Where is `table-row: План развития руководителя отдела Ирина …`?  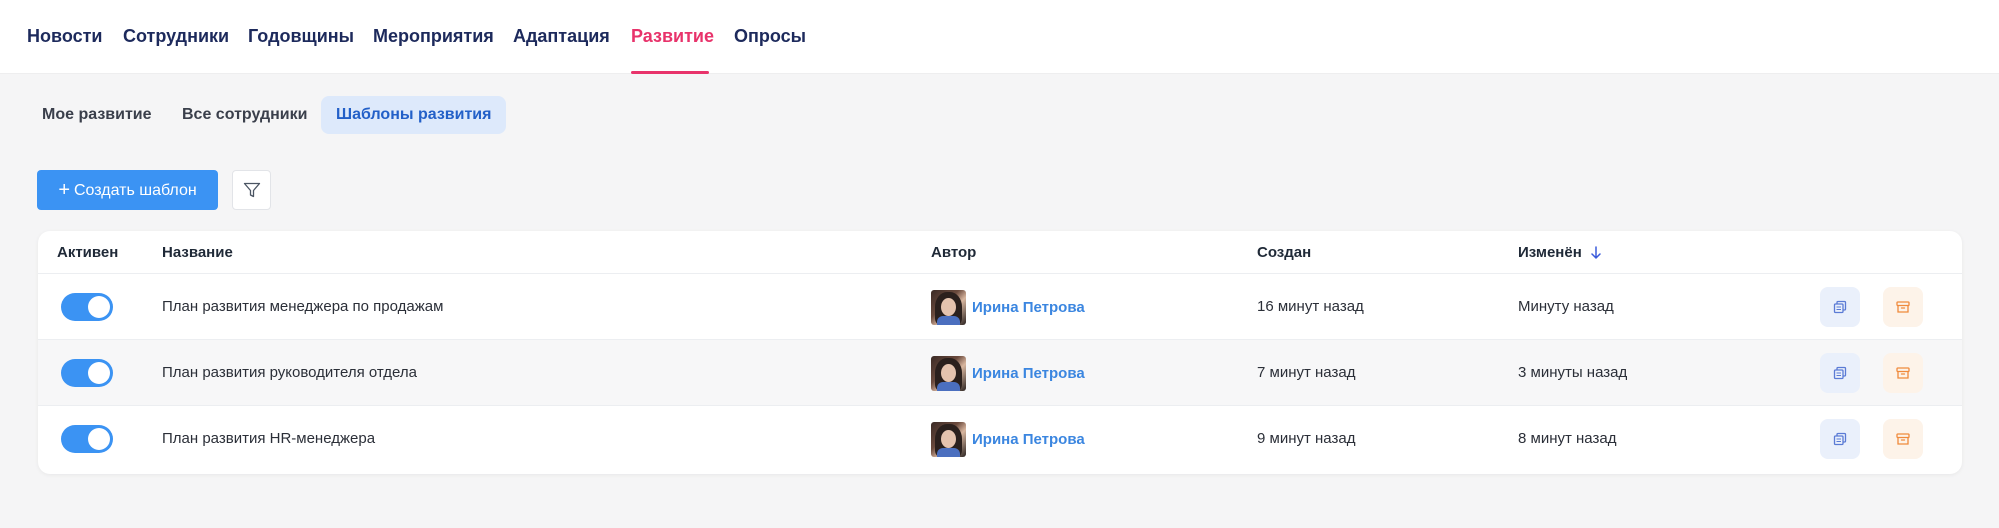 table-row: План развития руководителя отдела Ирина … is located at coordinates (1000, 373).